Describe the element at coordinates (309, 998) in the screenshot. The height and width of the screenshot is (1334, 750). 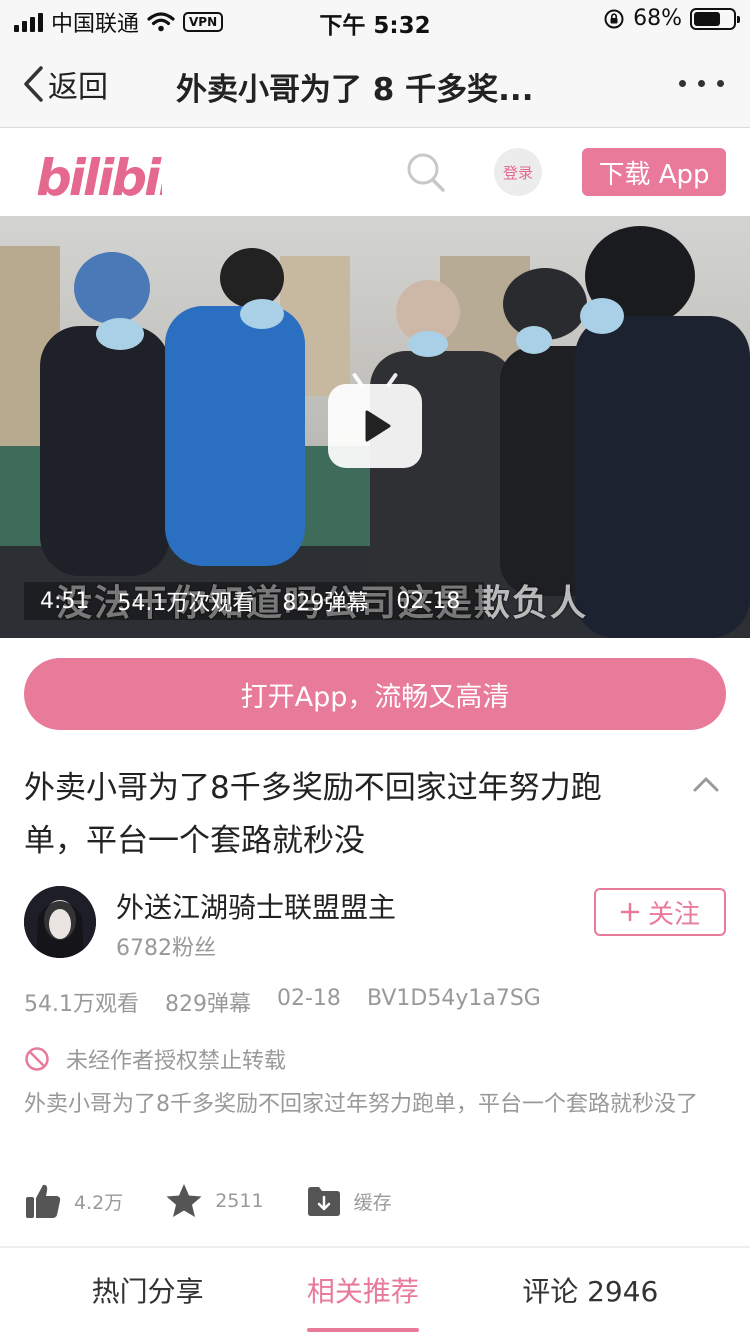
I see `stat-date: 02-18` at that location.